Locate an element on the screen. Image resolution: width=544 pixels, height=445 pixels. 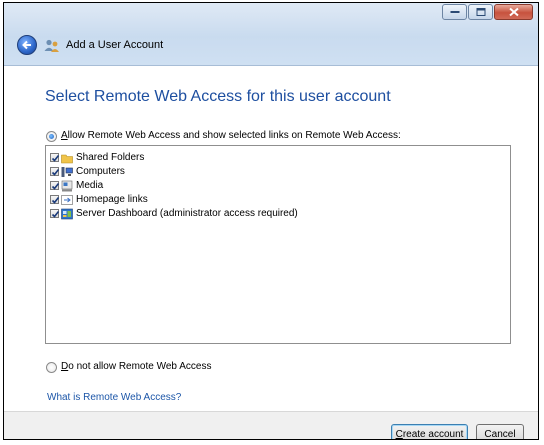
server-dashboard-checkbox is located at coordinates (55, 213).